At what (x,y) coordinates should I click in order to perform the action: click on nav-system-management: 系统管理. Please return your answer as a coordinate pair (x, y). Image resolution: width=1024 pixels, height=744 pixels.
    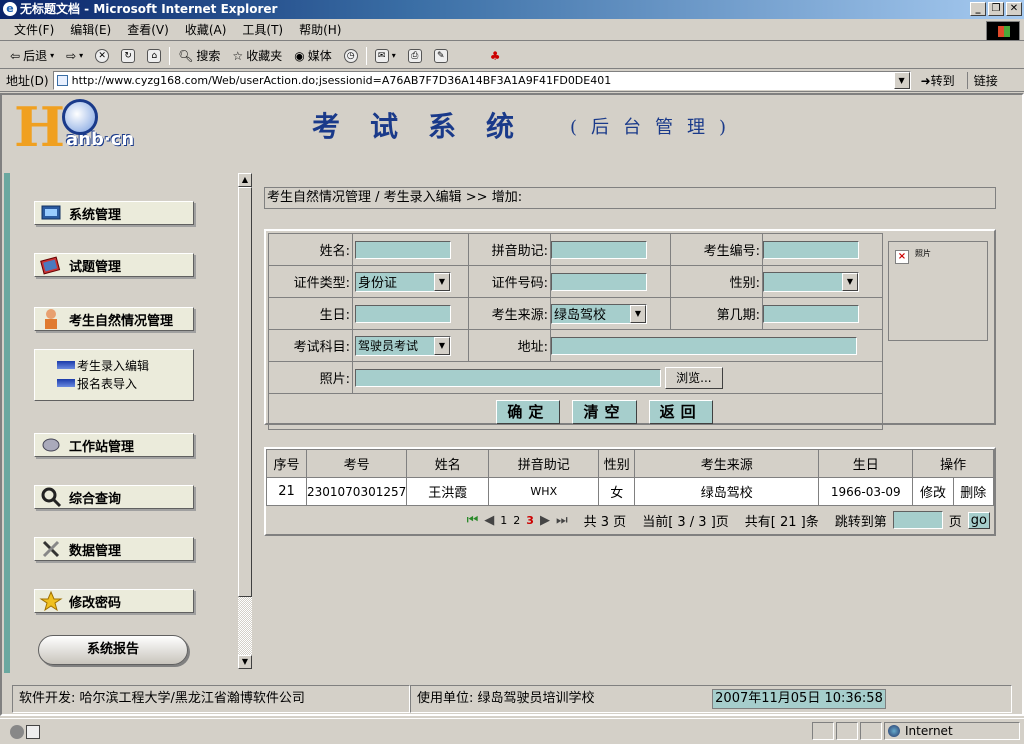
    Looking at the image, I should click on (114, 213).